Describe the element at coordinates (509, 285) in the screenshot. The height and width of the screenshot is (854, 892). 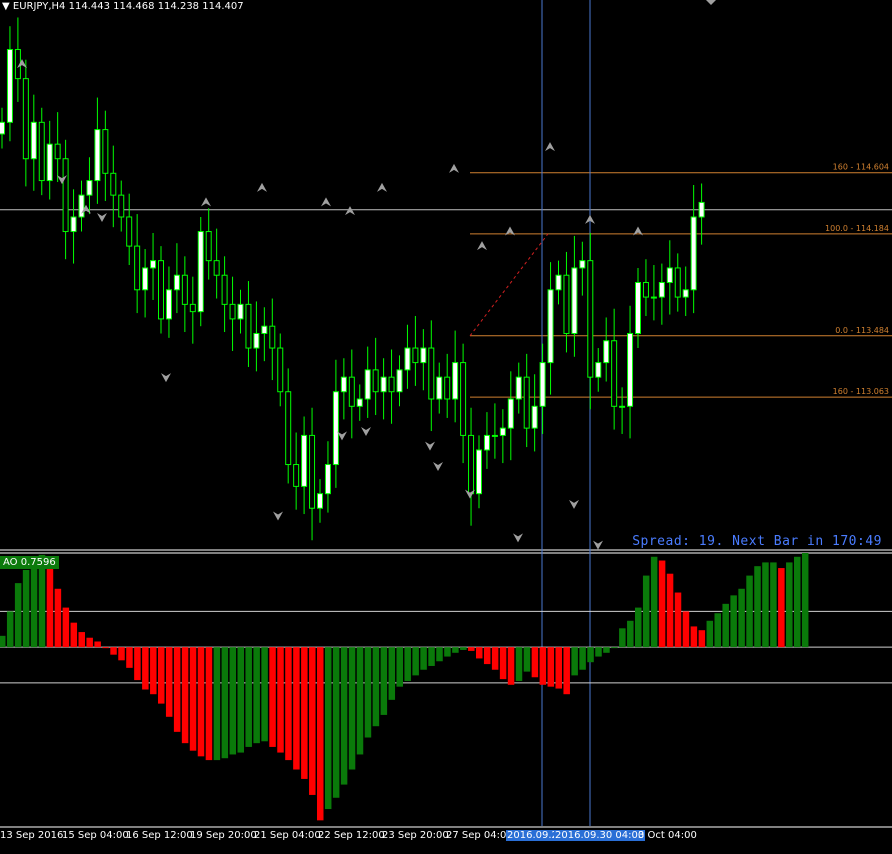
I see `fibo-trendline` at that location.